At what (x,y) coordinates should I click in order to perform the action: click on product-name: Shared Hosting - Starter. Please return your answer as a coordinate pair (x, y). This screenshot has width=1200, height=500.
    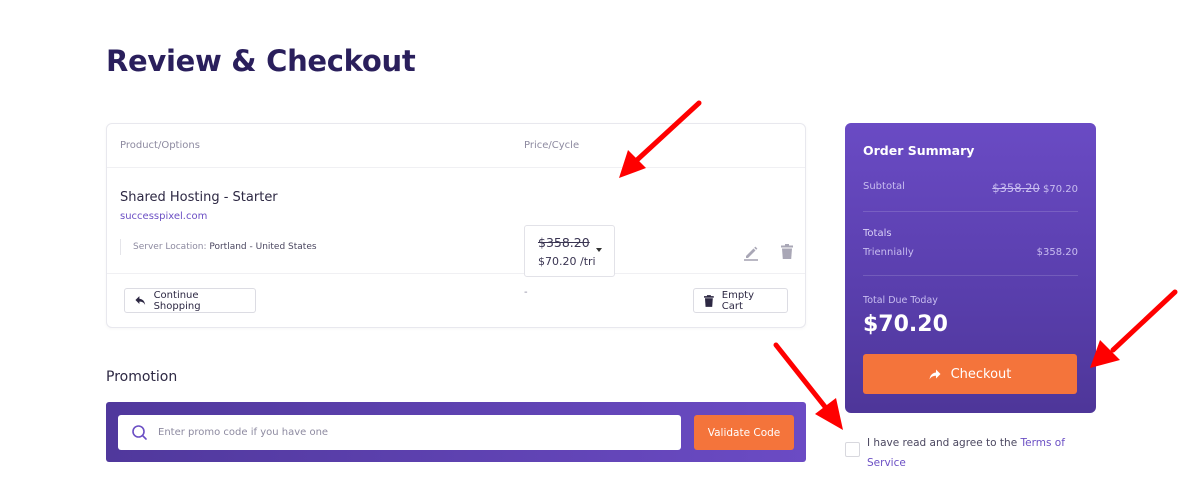
    Looking at the image, I should click on (199, 197).